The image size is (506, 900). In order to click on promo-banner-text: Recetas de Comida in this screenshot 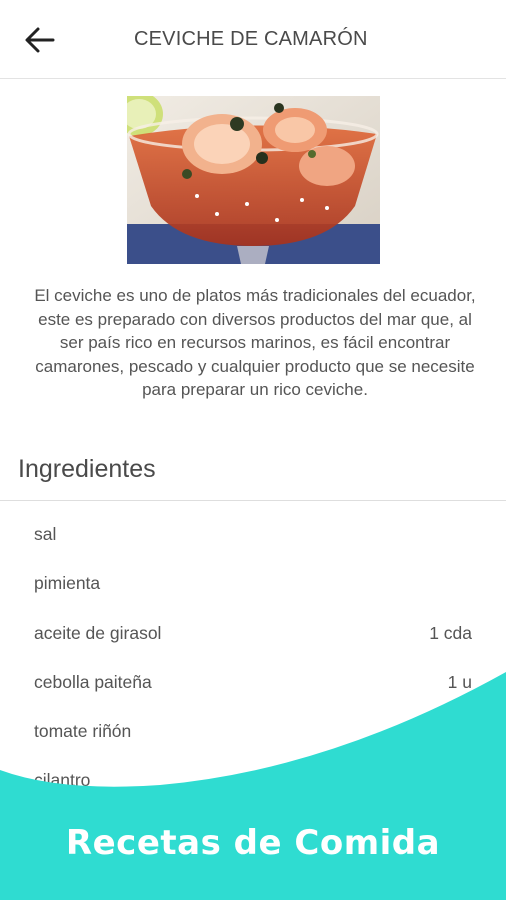, I will do `click(253, 843)`.